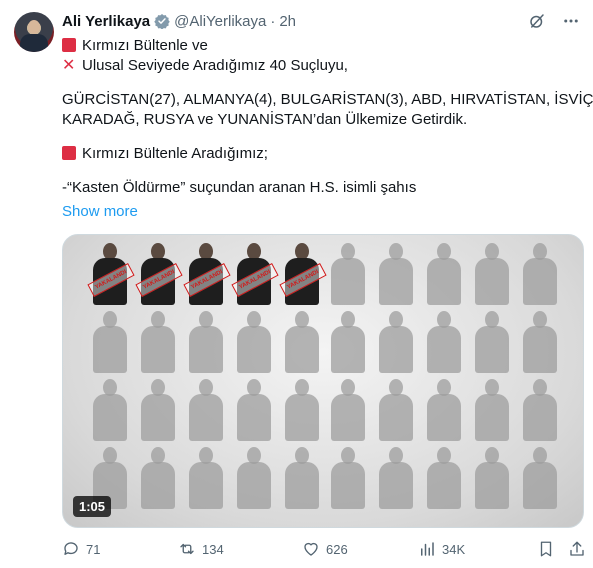 This screenshot has width=593, height=568. I want to click on bookmark-button, so click(546, 549).